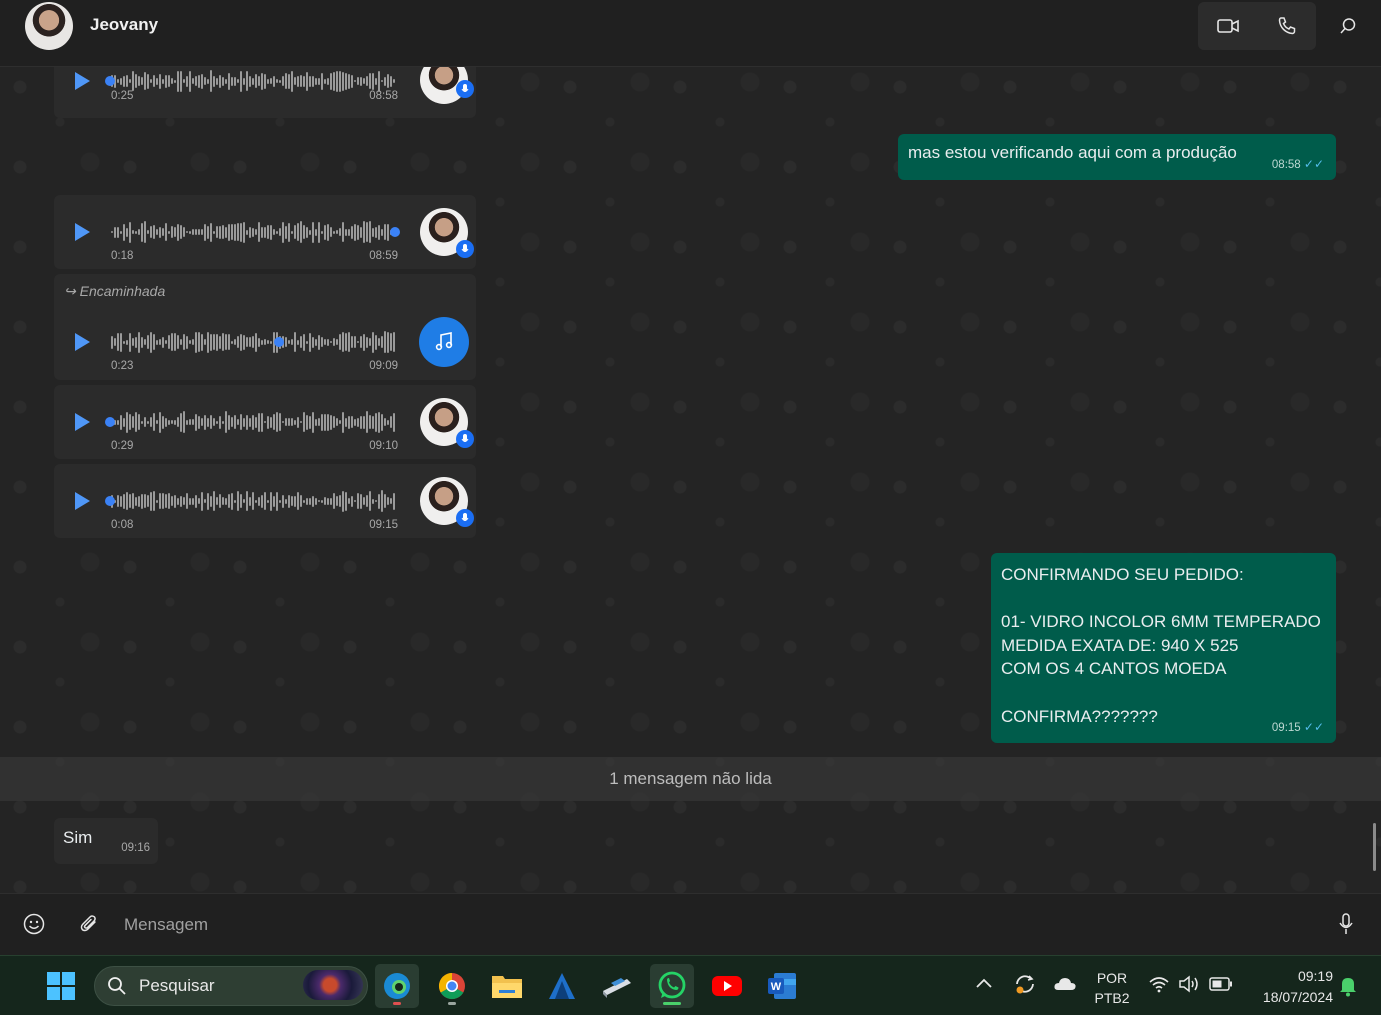 The image size is (1381, 1015). I want to click on message-time: 08:59, so click(383, 256).